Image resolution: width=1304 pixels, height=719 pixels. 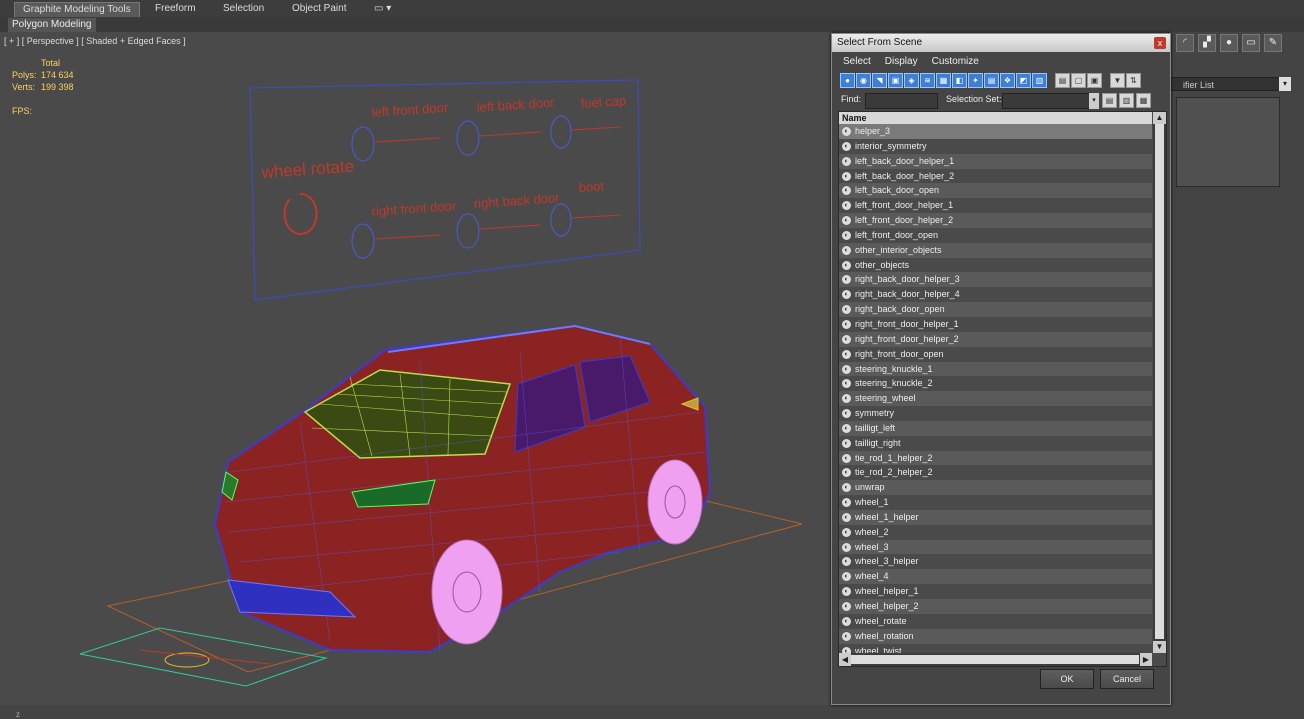 What do you see at coordinates (1023, 80) in the screenshot?
I see `filter-hidden-icon: ◩` at bounding box center [1023, 80].